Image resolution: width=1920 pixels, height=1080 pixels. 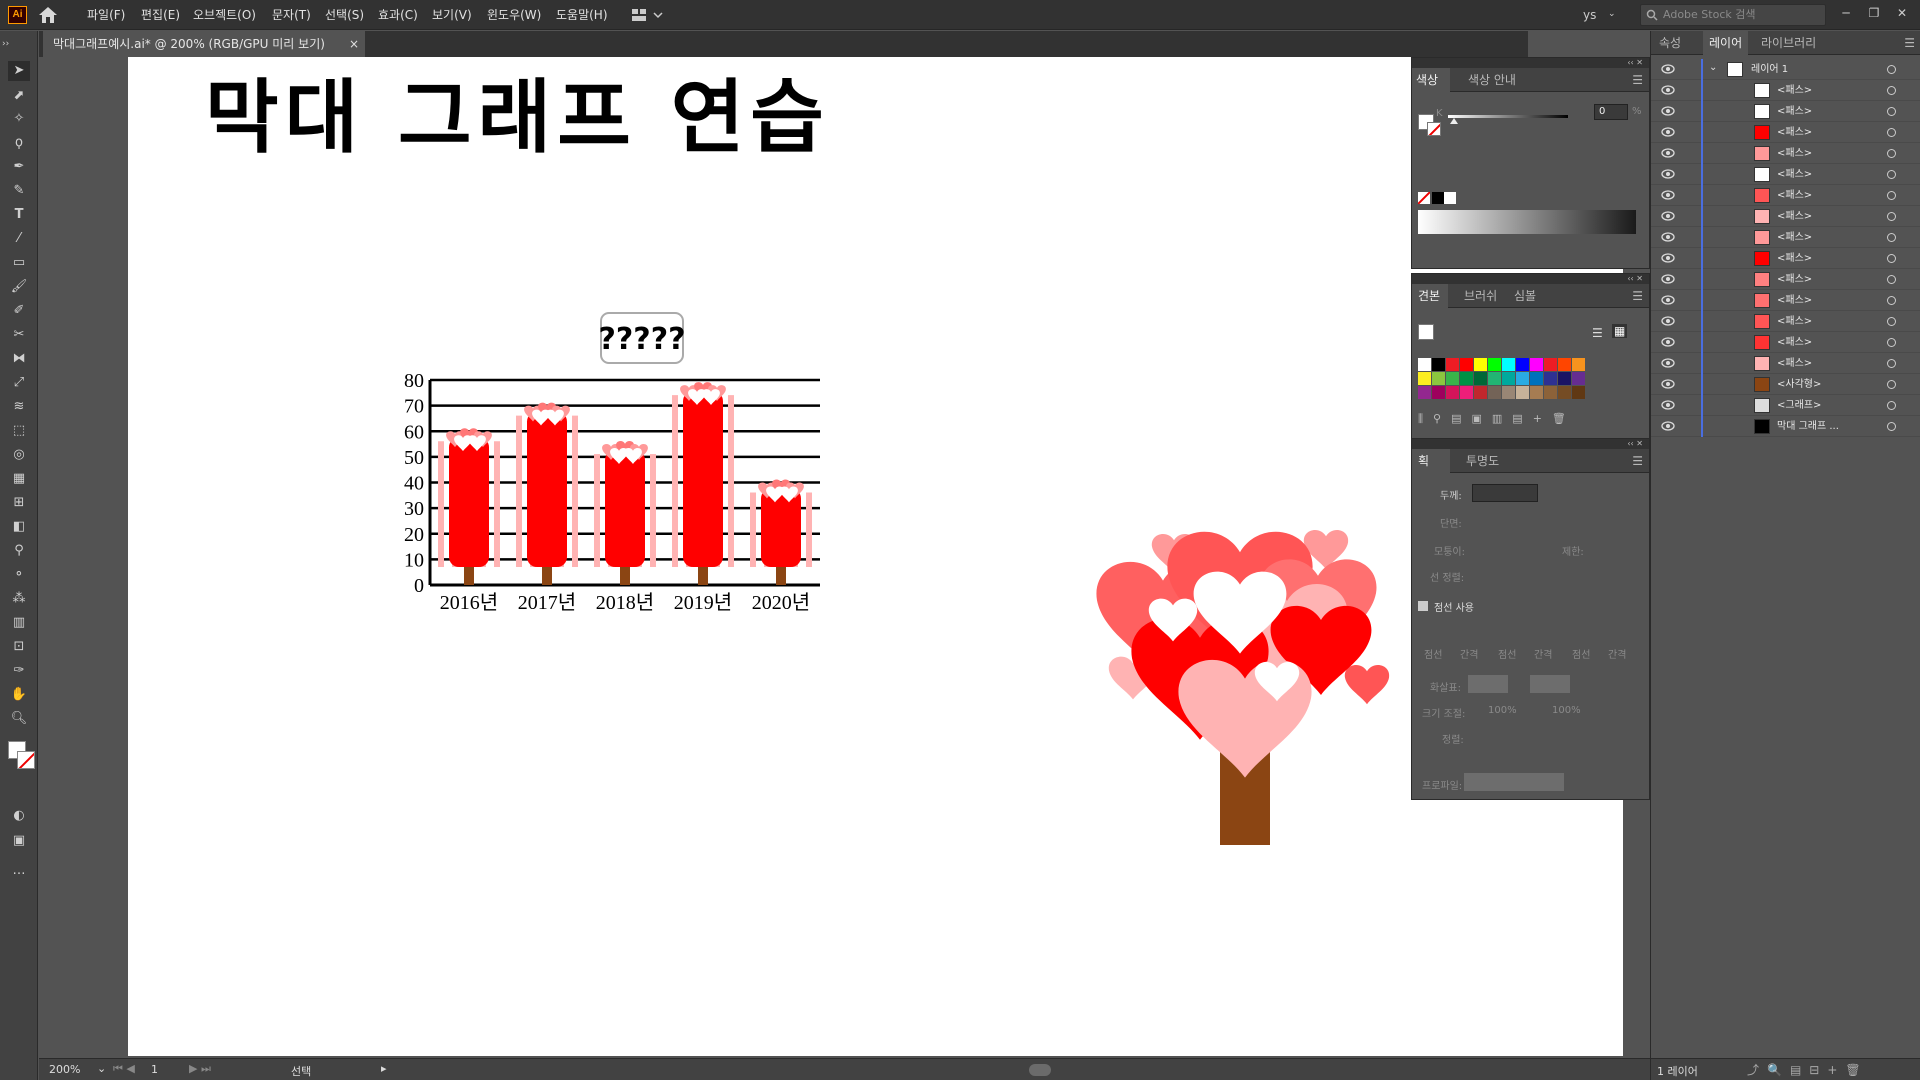 What do you see at coordinates (19, 551) in the screenshot?
I see `eyedropper-tool-icon: ⚲` at bounding box center [19, 551].